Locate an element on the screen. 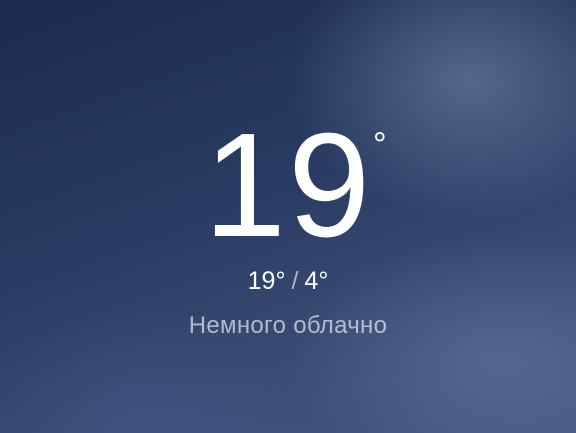  high-low-temperature: 19°/4° is located at coordinates (288, 281).